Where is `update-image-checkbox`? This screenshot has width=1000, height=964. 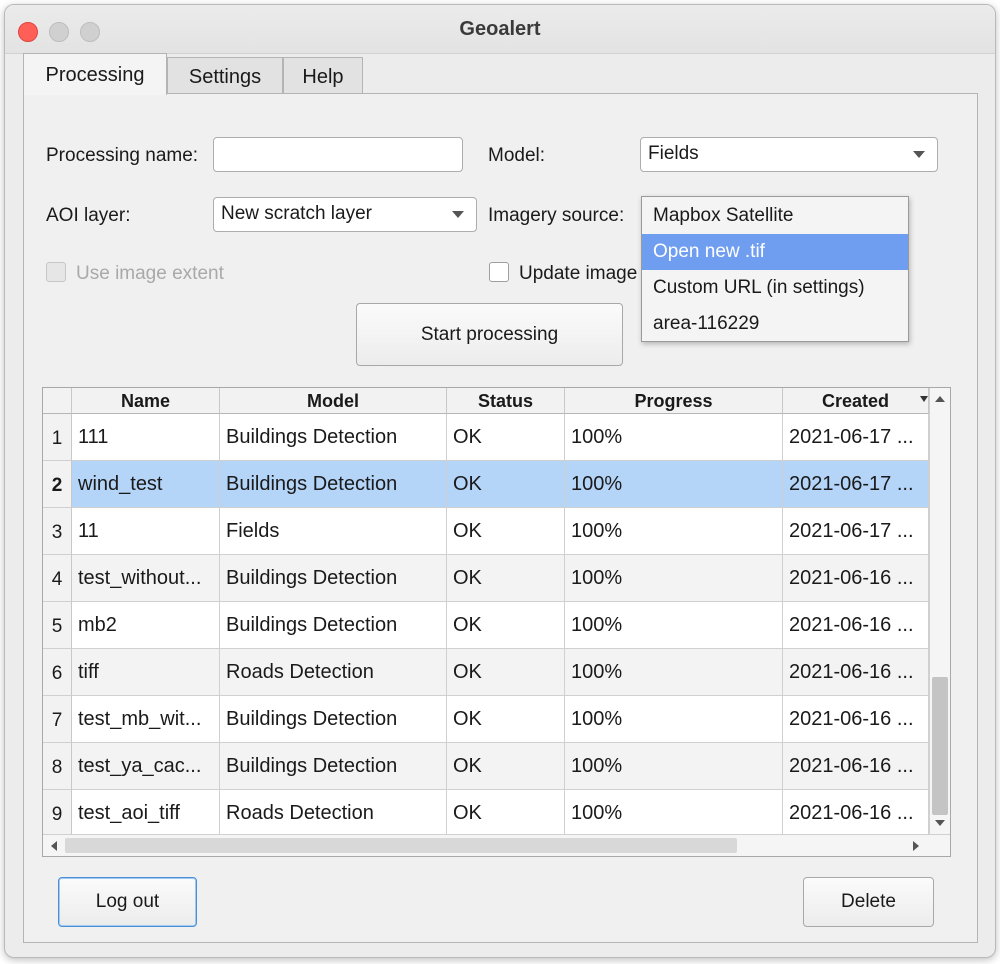 update-image-checkbox is located at coordinates (499, 272).